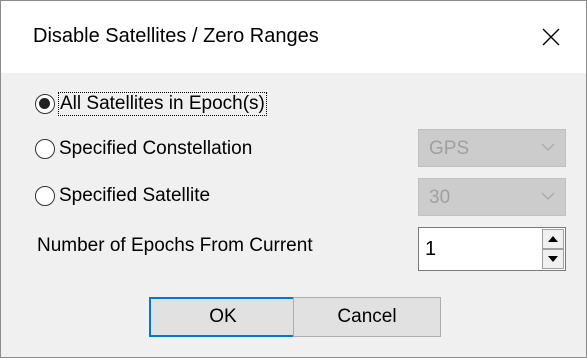  I want to click on satellite-dropdown-value: 30, so click(440, 197).